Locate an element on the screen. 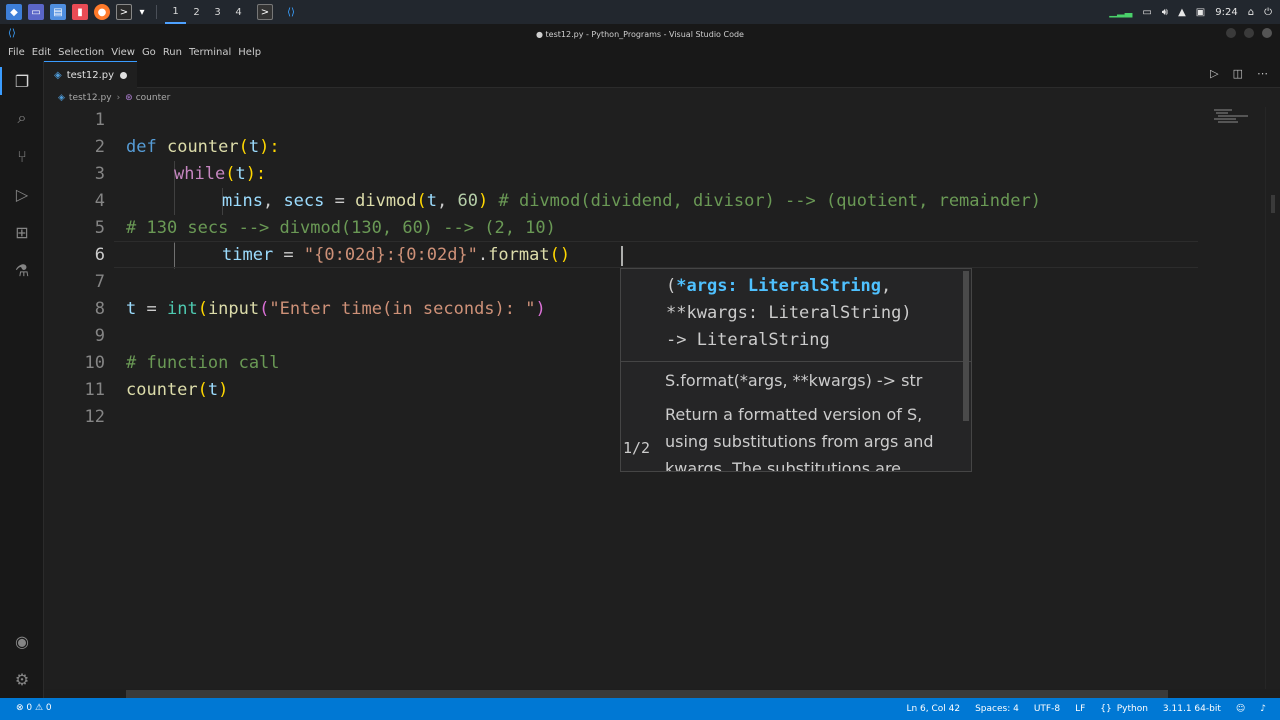  cursor-position: Ln 6, Col 42 is located at coordinates (933, 709).